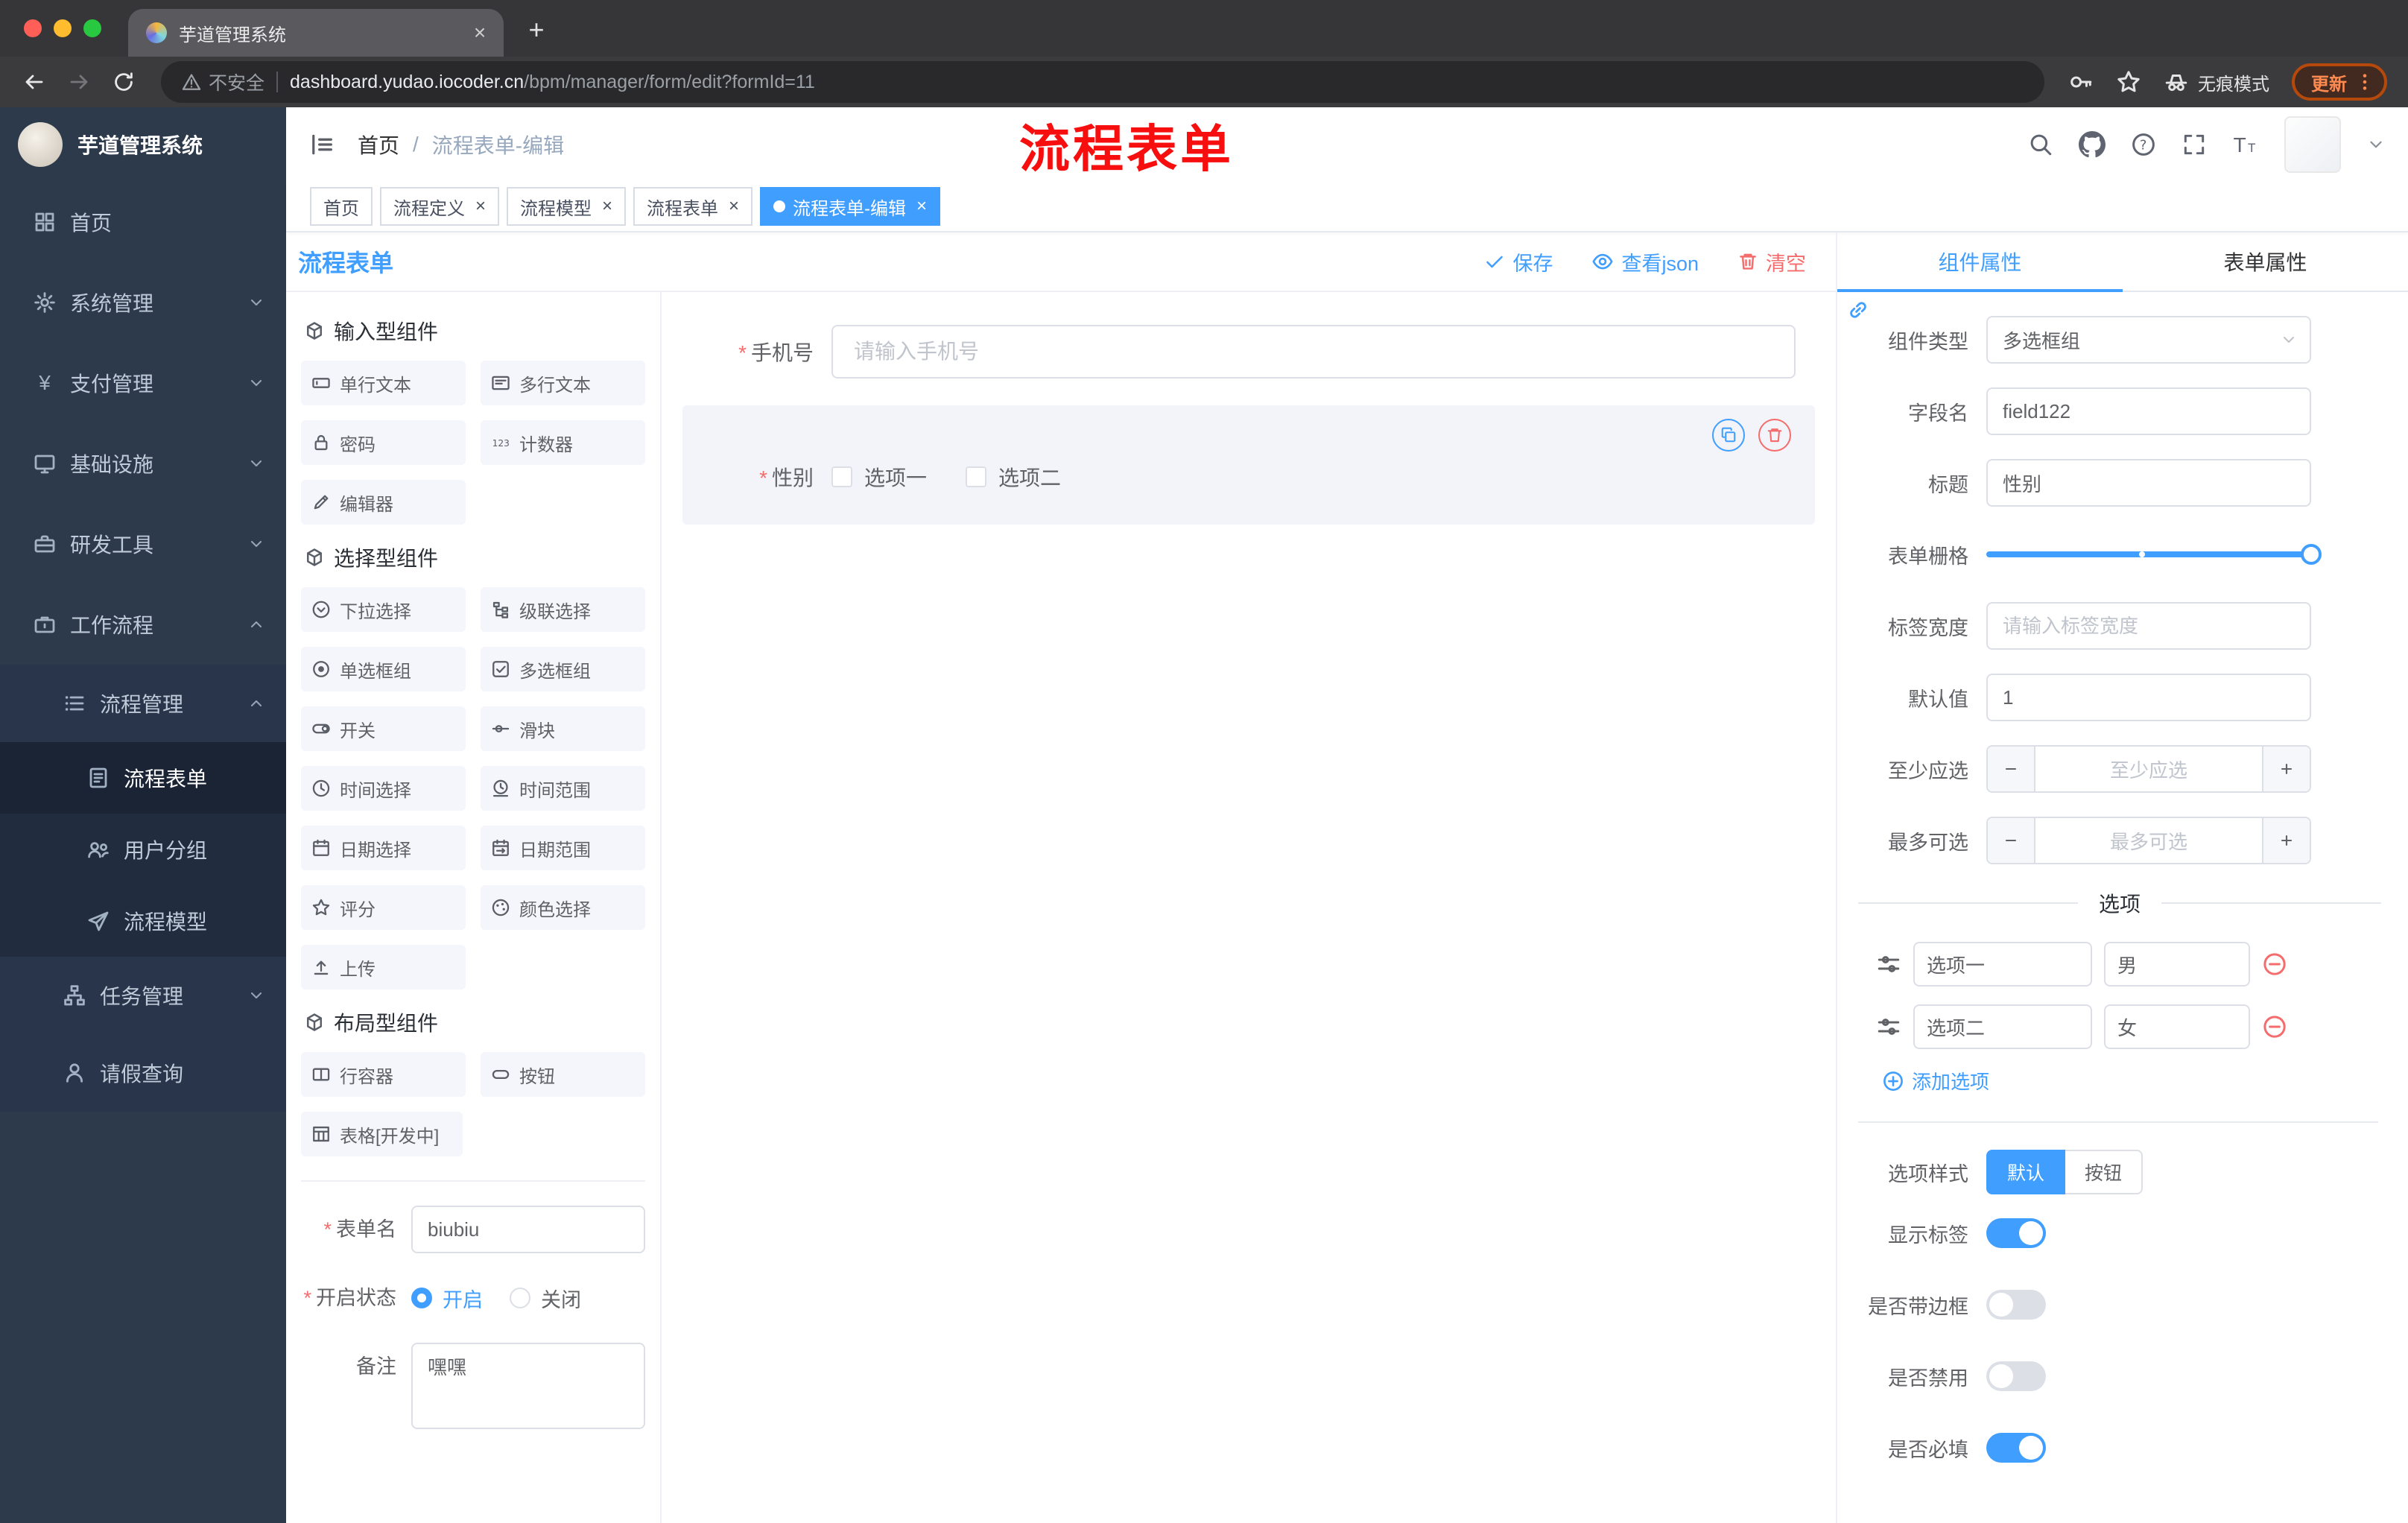 The width and height of the screenshot is (2408, 1523). Describe the element at coordinates (563, 442) in the screenshot. I see `component-counter: 123 计数器` at that location.